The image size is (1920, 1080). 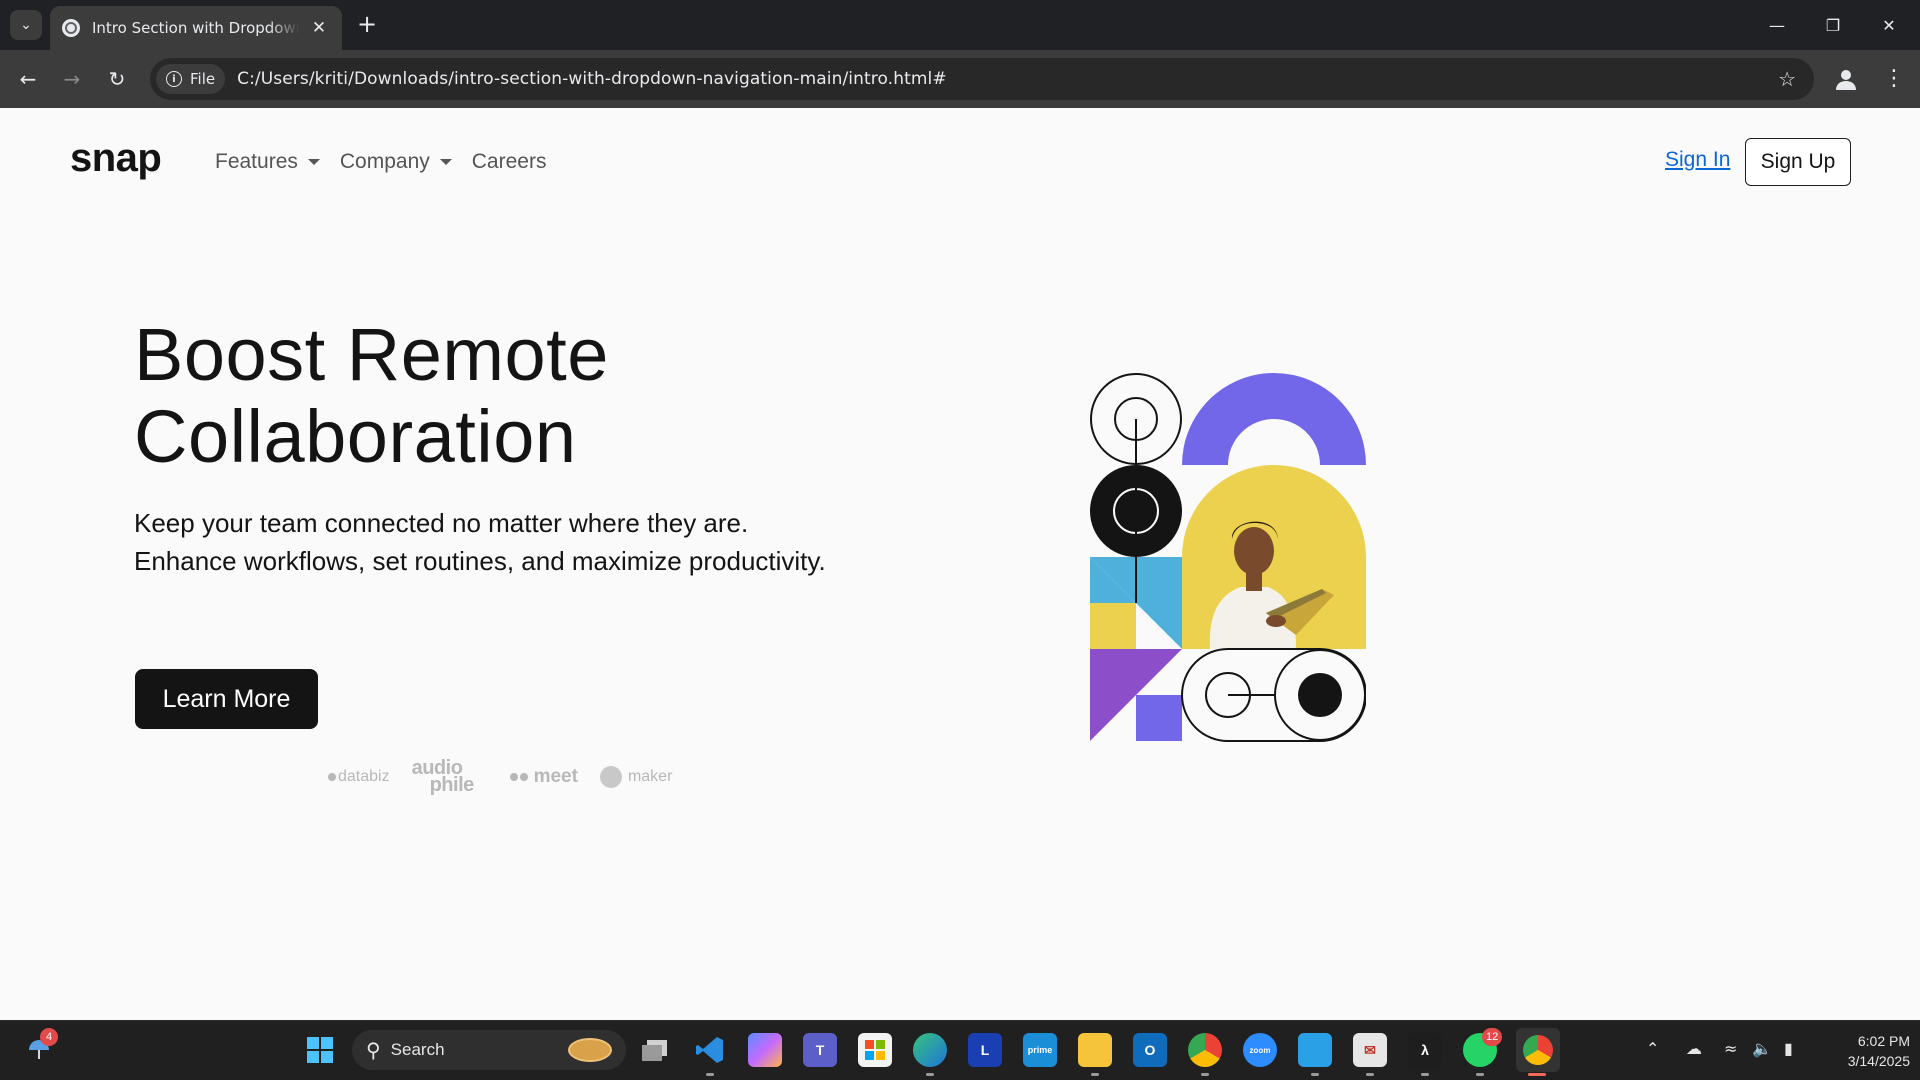 What do you see at coordinates (1889, 25) in the screenshot?
I see `close-window-icon: ✕` at bounding box center [1889, 25].